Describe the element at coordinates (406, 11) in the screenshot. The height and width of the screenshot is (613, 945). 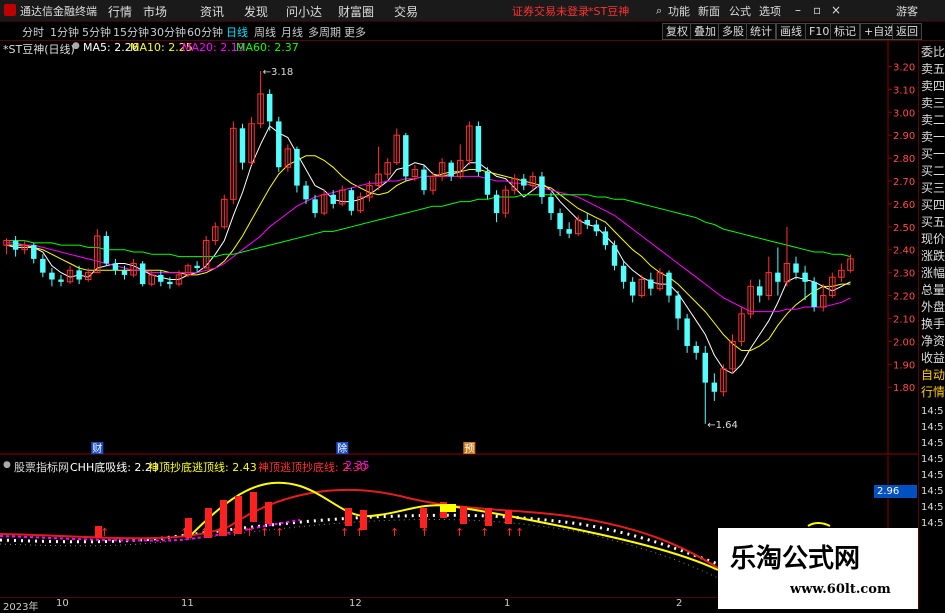
I see `menu-trade: 交易` at that location.